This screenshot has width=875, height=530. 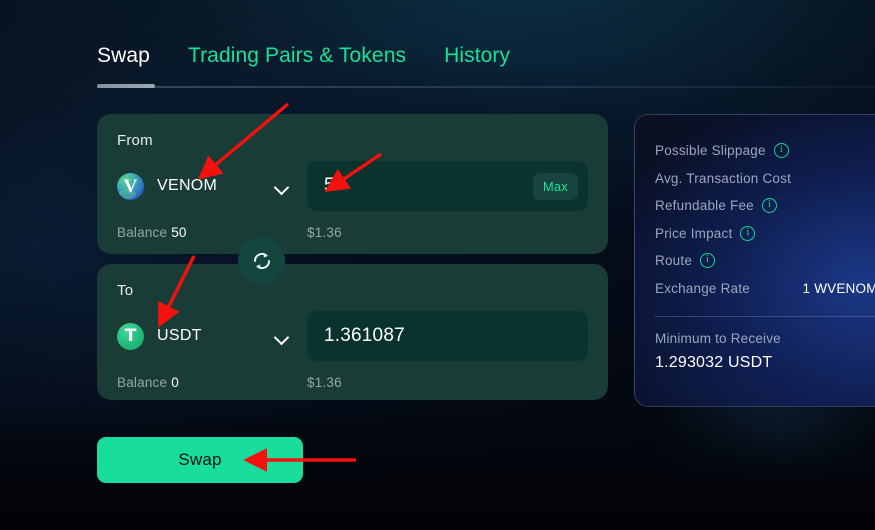 I want to click on from-amount-field: Max, so click(x=447, y=186).